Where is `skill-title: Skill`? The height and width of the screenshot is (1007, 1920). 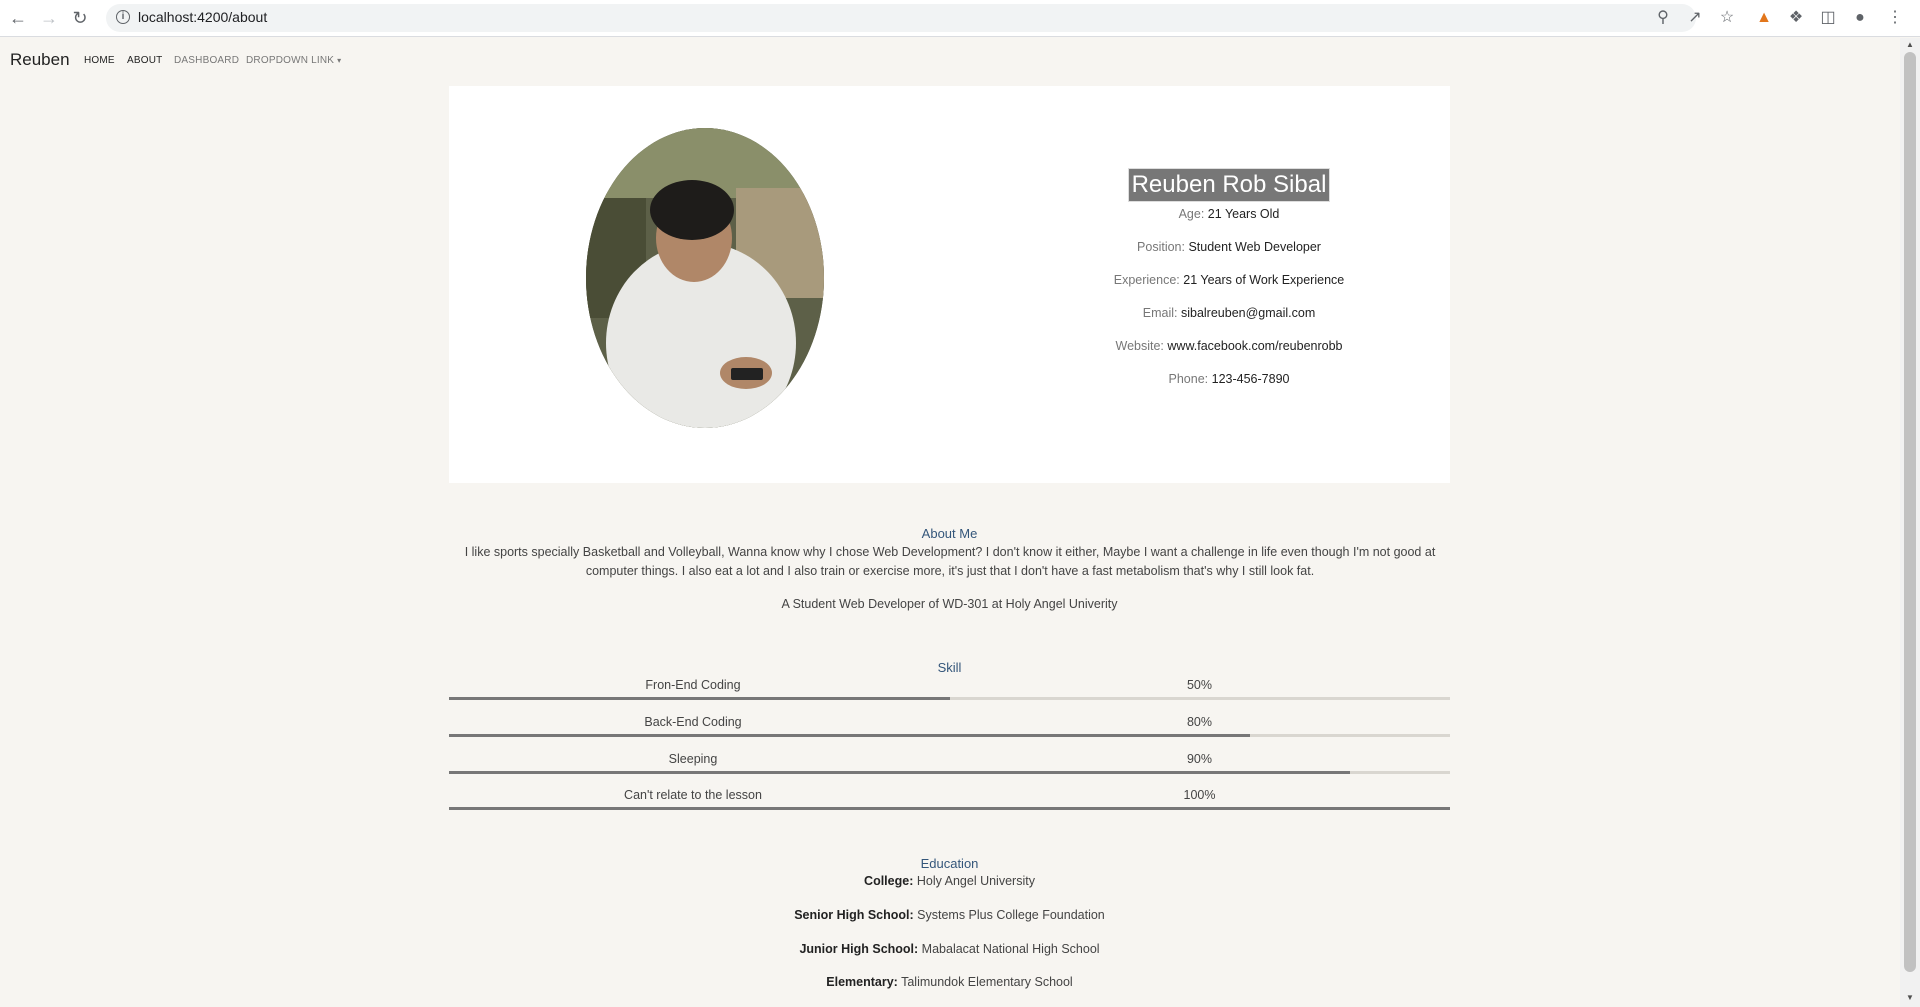
skill-title: Skill is located at coordinates (949, 667).